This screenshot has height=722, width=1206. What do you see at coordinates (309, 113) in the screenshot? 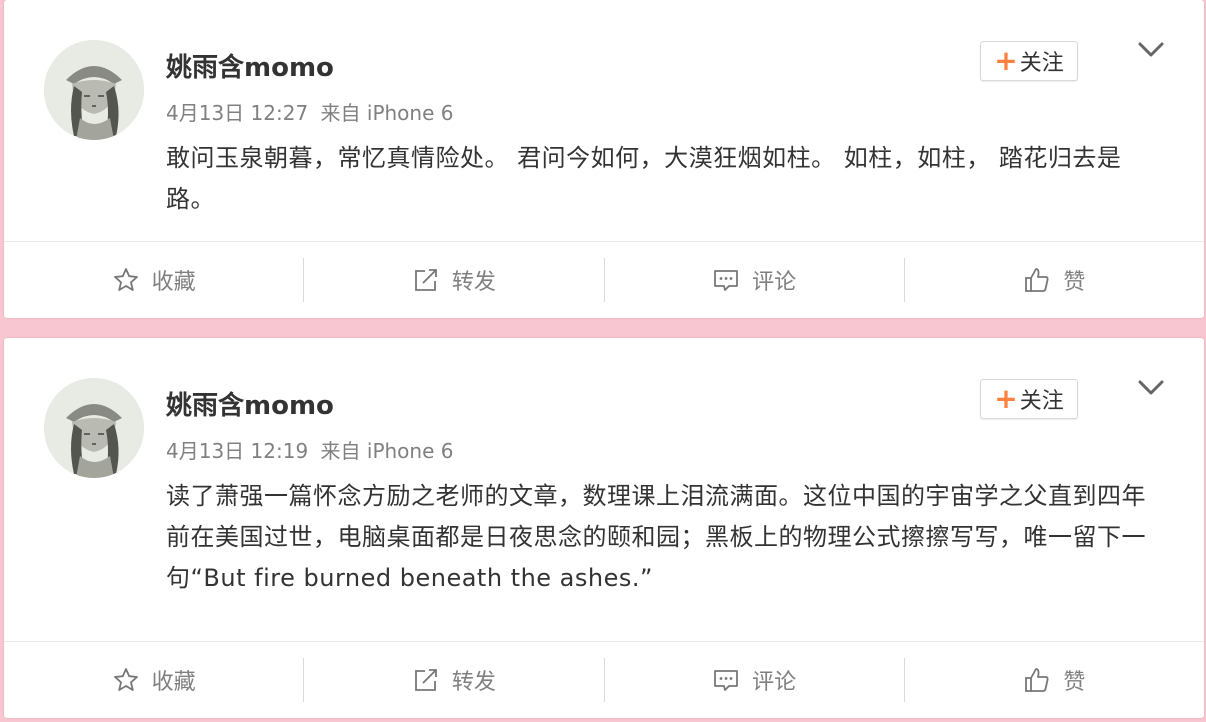
I see `post-meta: 4月13日 12:27 来自 iPhone 6` at bounding box center [309, 113].